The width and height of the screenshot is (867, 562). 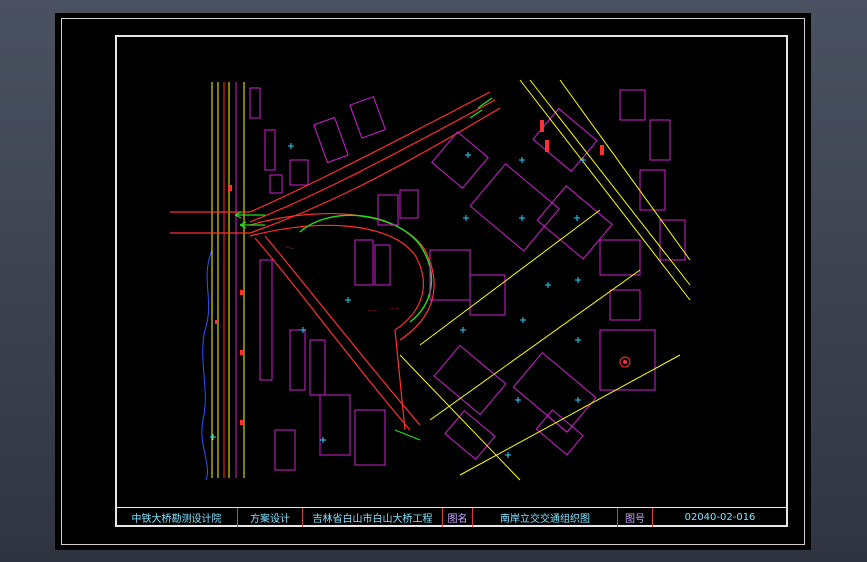 What do you see at coordinates (625, 362) in the screenshot?
I see `circle-marker` at bounding box center [625, 362].